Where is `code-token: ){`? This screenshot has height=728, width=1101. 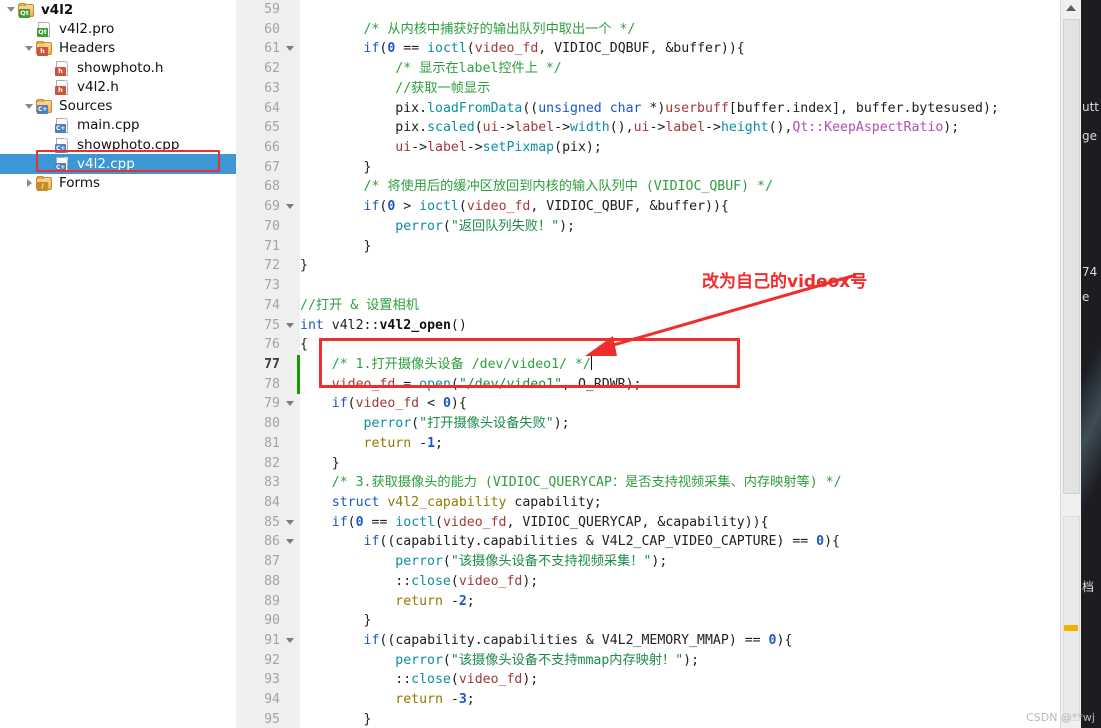 code-token: ){ is located at coordinates (784, 641).